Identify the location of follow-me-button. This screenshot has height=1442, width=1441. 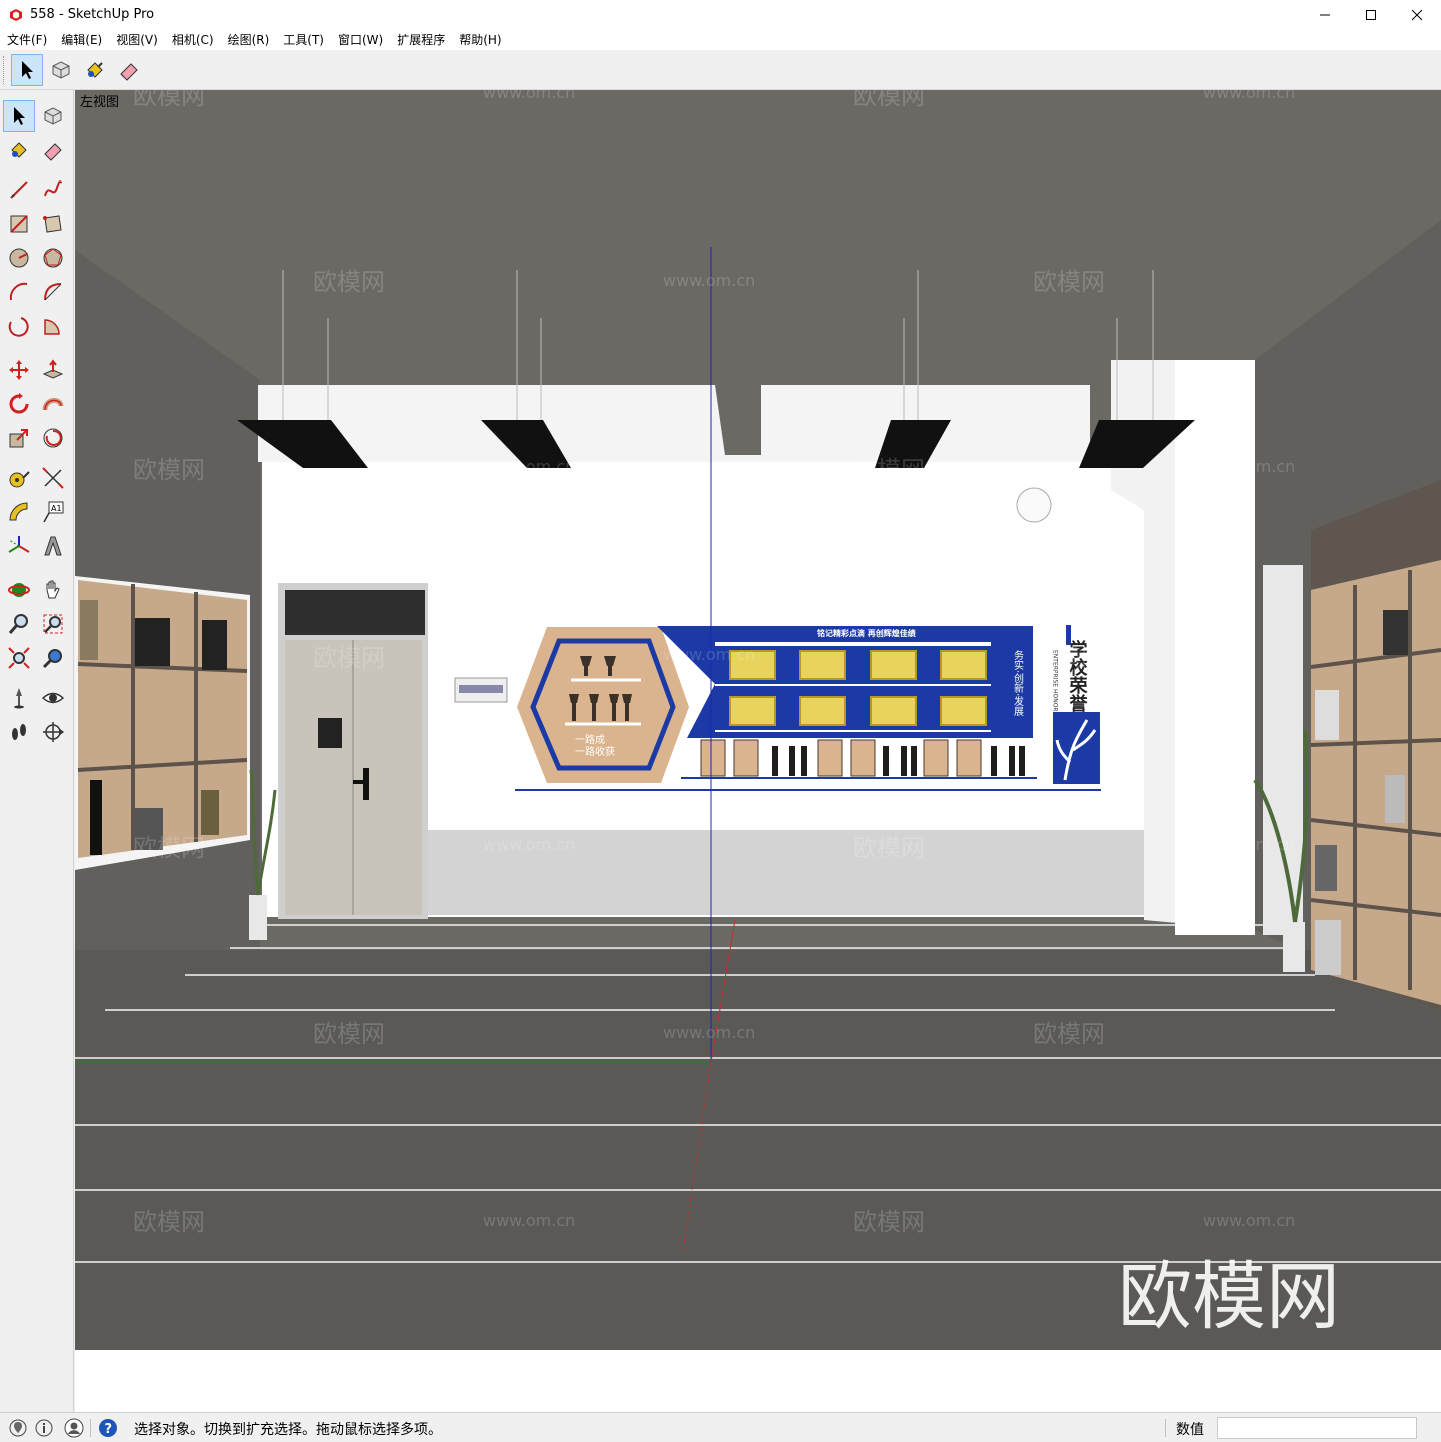
(53, 404).